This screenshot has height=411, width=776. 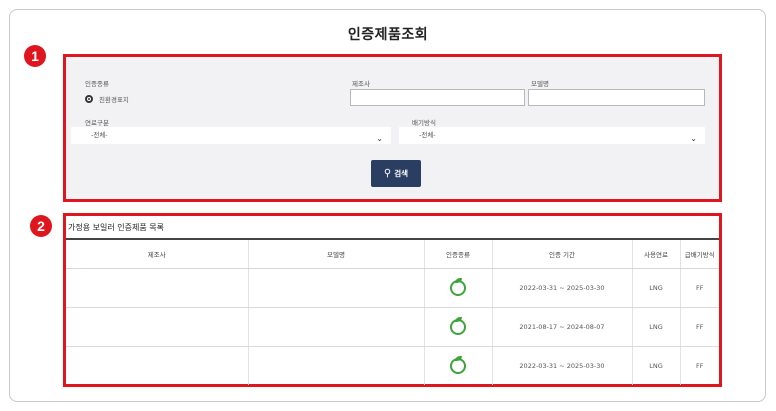 I want to click on radio-selected-icon, so click(x=89, y=99).